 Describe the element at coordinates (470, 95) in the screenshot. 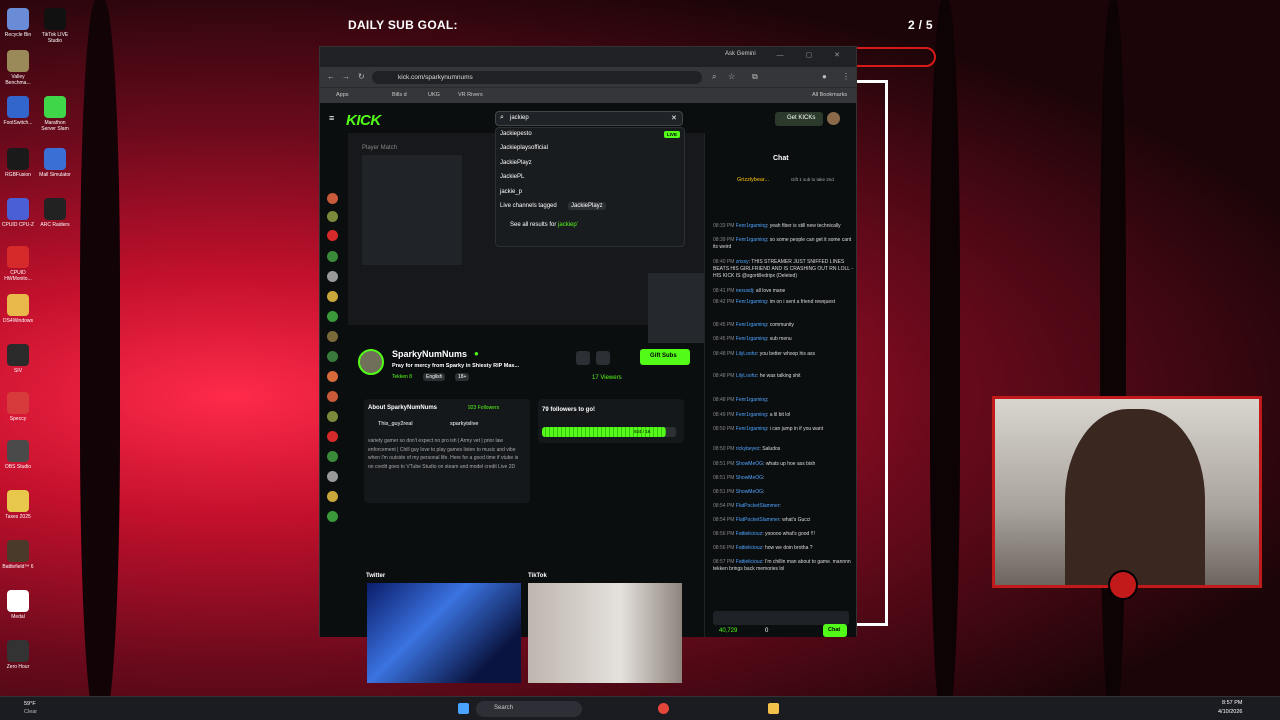

I see `bookmark-vr-rivers: VR Rivers` at that location.